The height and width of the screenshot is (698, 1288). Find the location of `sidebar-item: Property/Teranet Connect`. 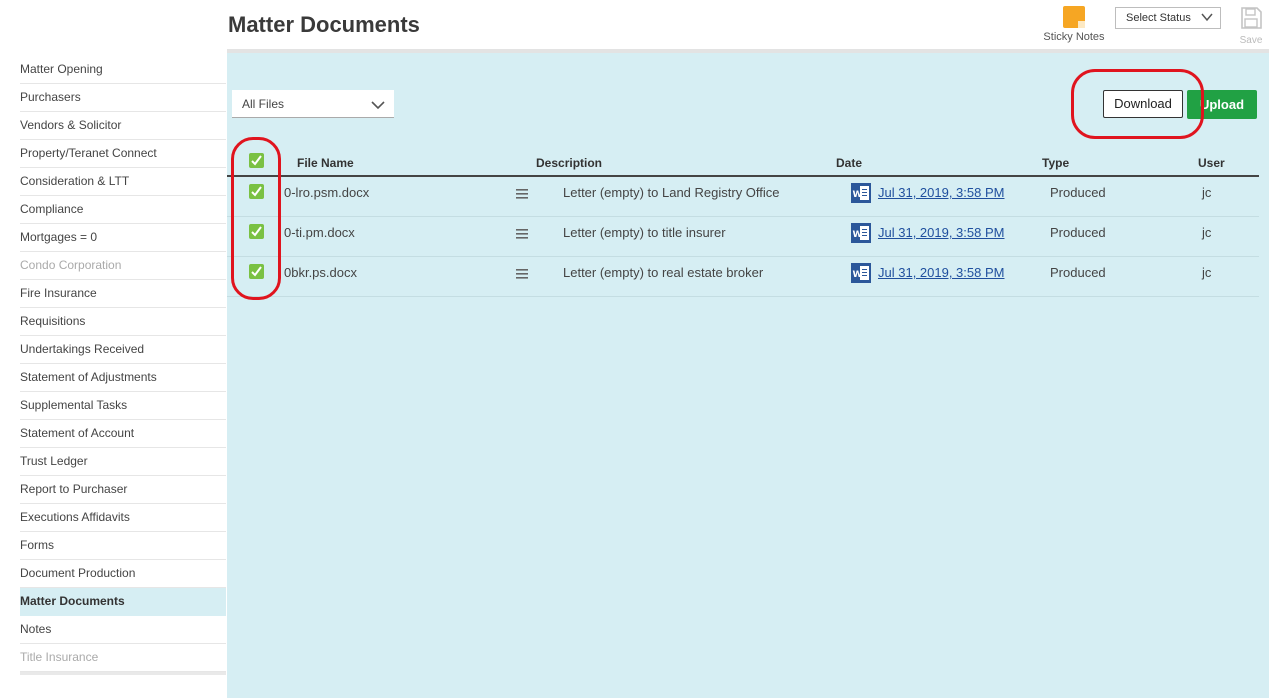

sidebar-item: Property/Teranet Connect is located at coordinates (123, 154).